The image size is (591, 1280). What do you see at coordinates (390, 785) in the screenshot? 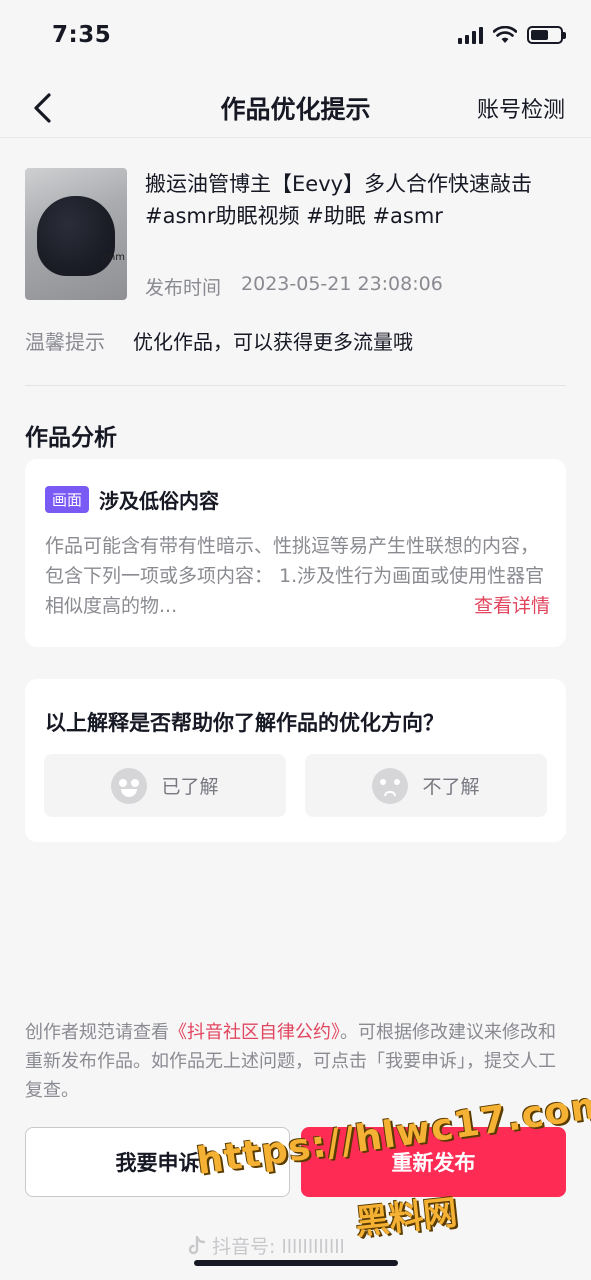
I see `sad-face-icon` at bounding box center [390, 785].